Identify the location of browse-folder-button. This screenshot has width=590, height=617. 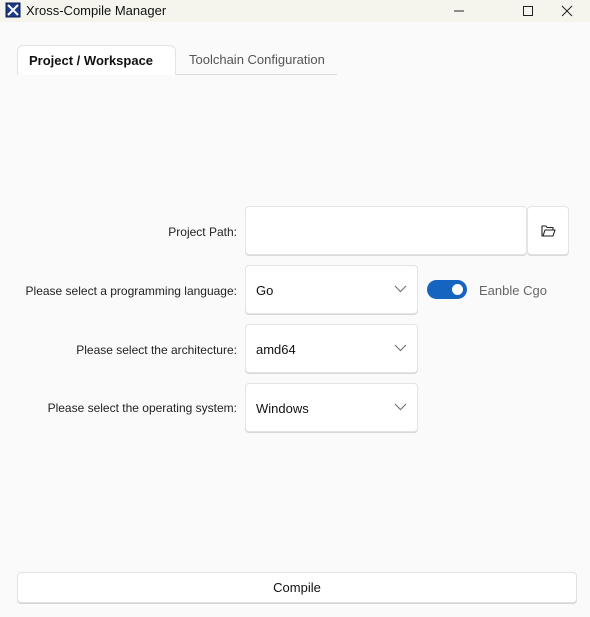
(548, 230).